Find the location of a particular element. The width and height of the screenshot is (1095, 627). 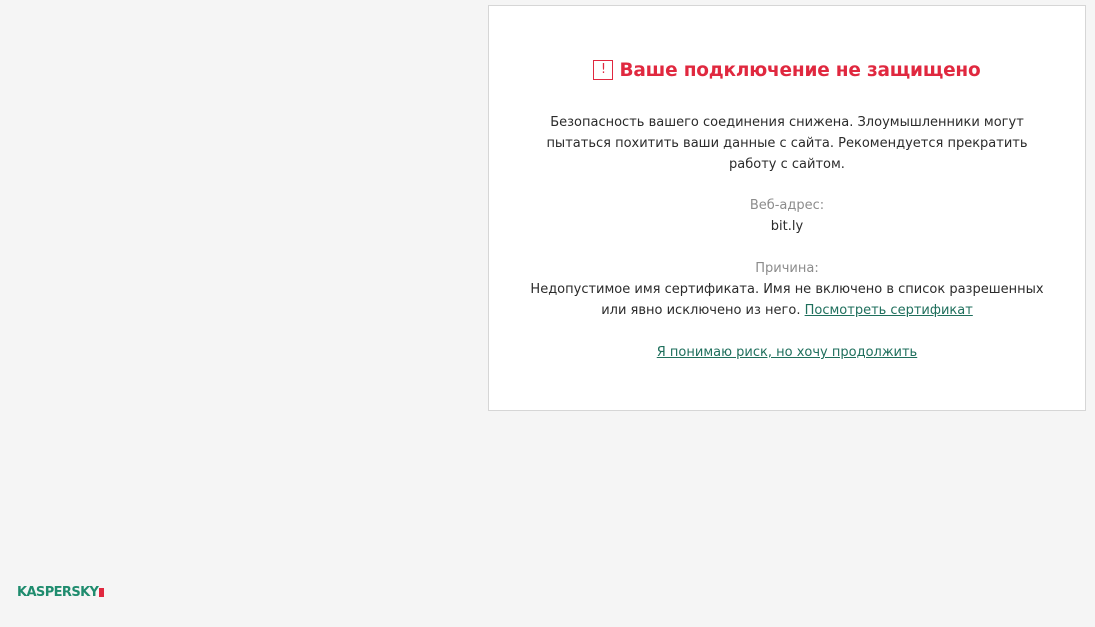

logo-lab-mark is located at coordinates (102, 592).